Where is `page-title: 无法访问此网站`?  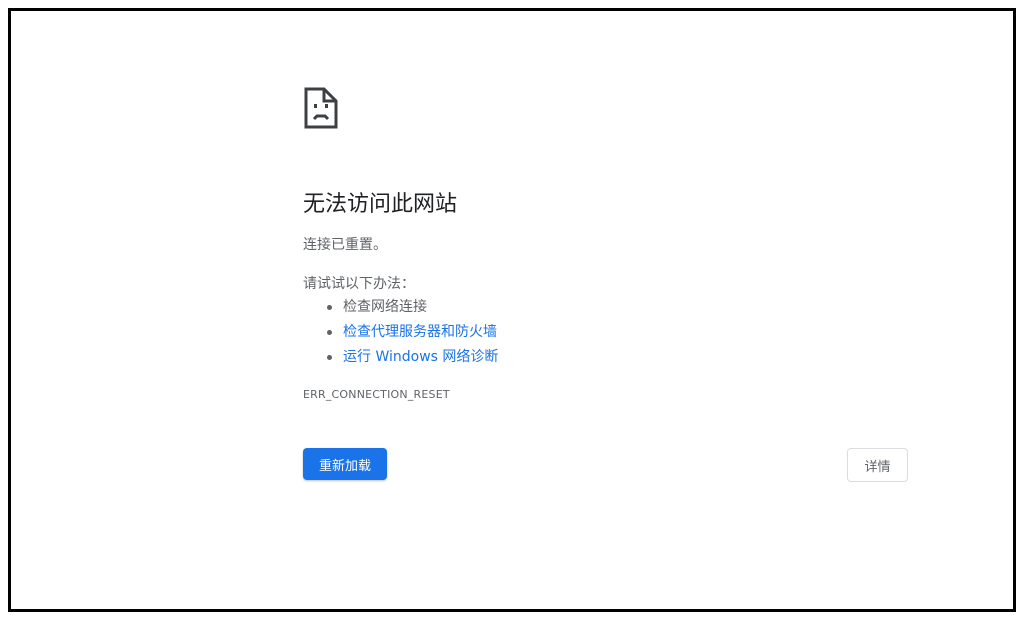 page-title: 无法访问此网站 is located at coordinates (380, 204).